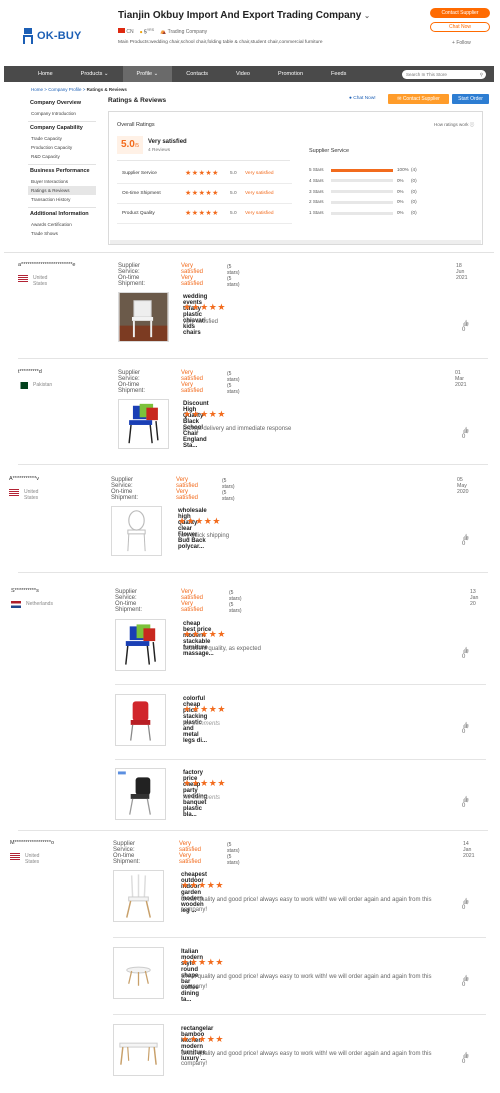 The width and height of the screenshot is (500, 1093). What do you see at coordinates (400, 180) in the screenshot?
I see `distribution-percent: 0%` at bounding box center [400, 180].